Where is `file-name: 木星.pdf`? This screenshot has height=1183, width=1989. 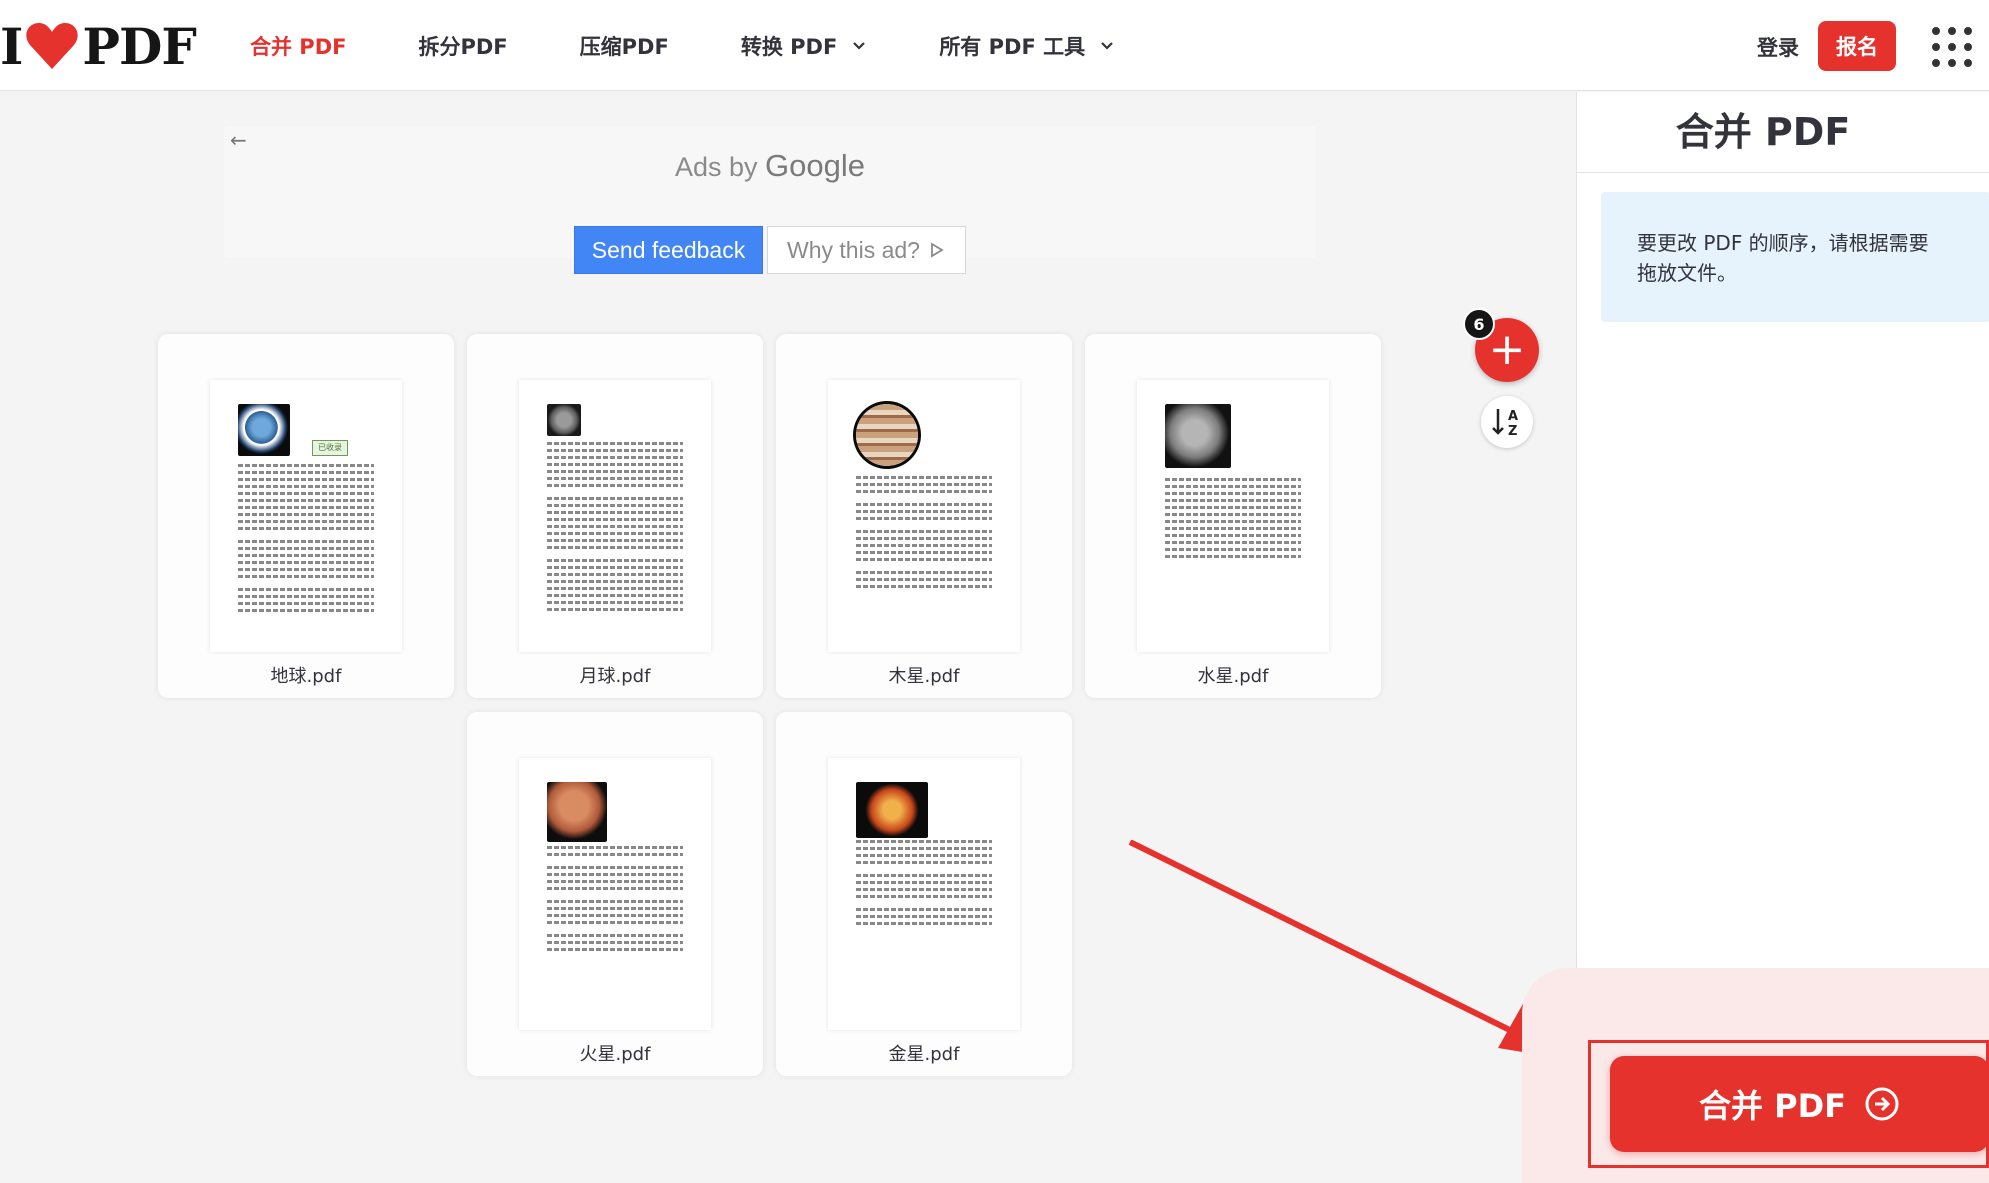
file-name: 木星.pdf is located at coordinates (924, 676).